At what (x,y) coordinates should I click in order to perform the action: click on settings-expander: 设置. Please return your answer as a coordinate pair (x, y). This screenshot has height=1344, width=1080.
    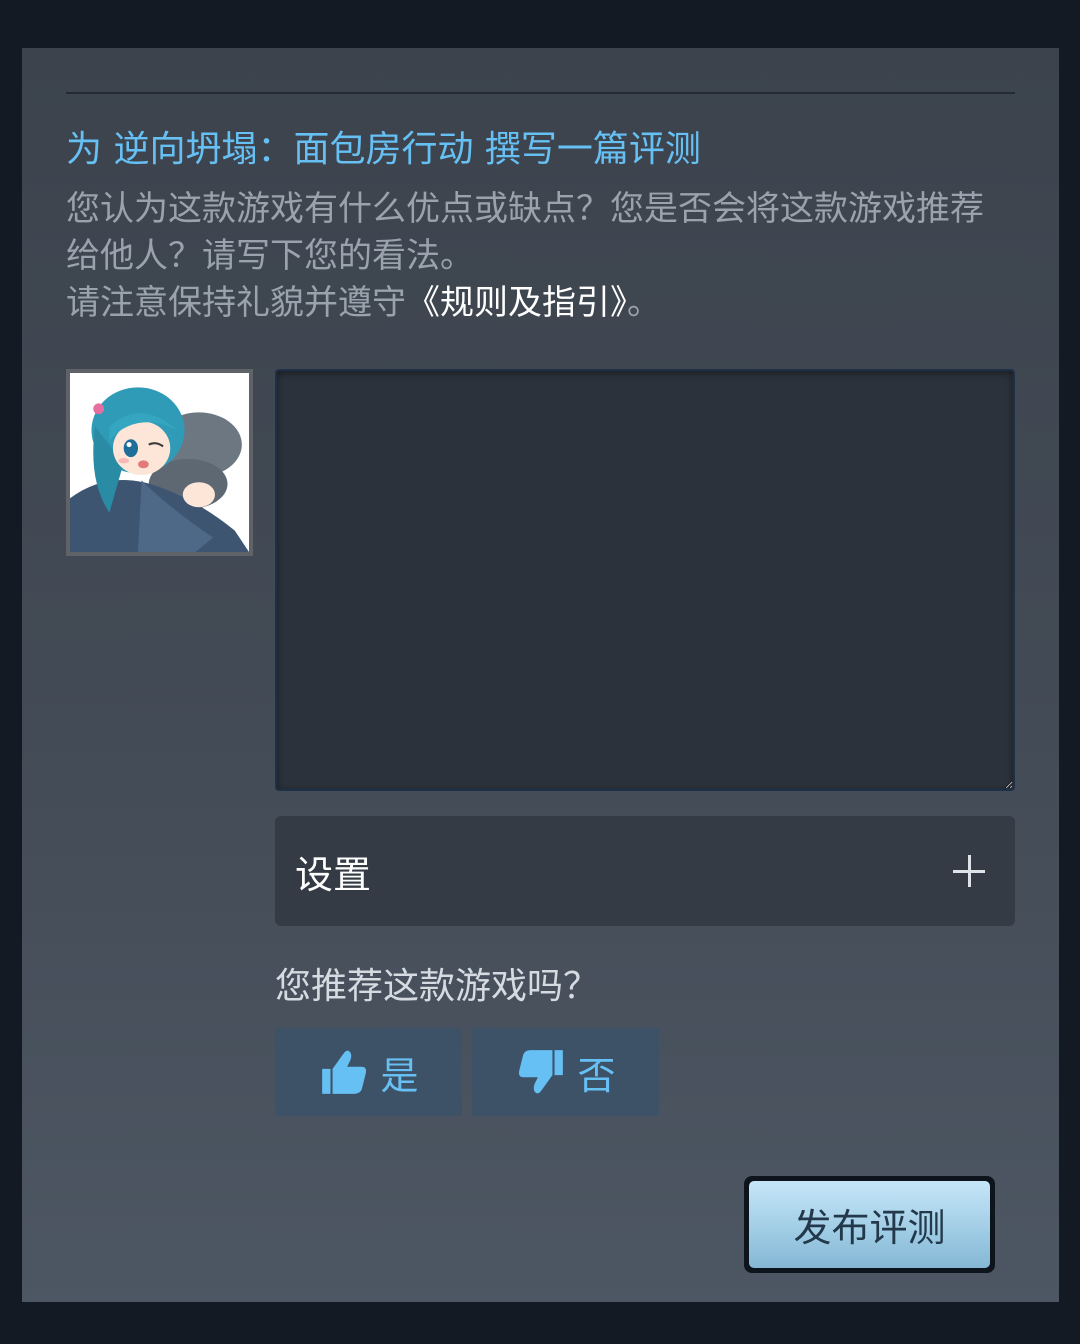
    Looking at the image, I should click on (645, 871).